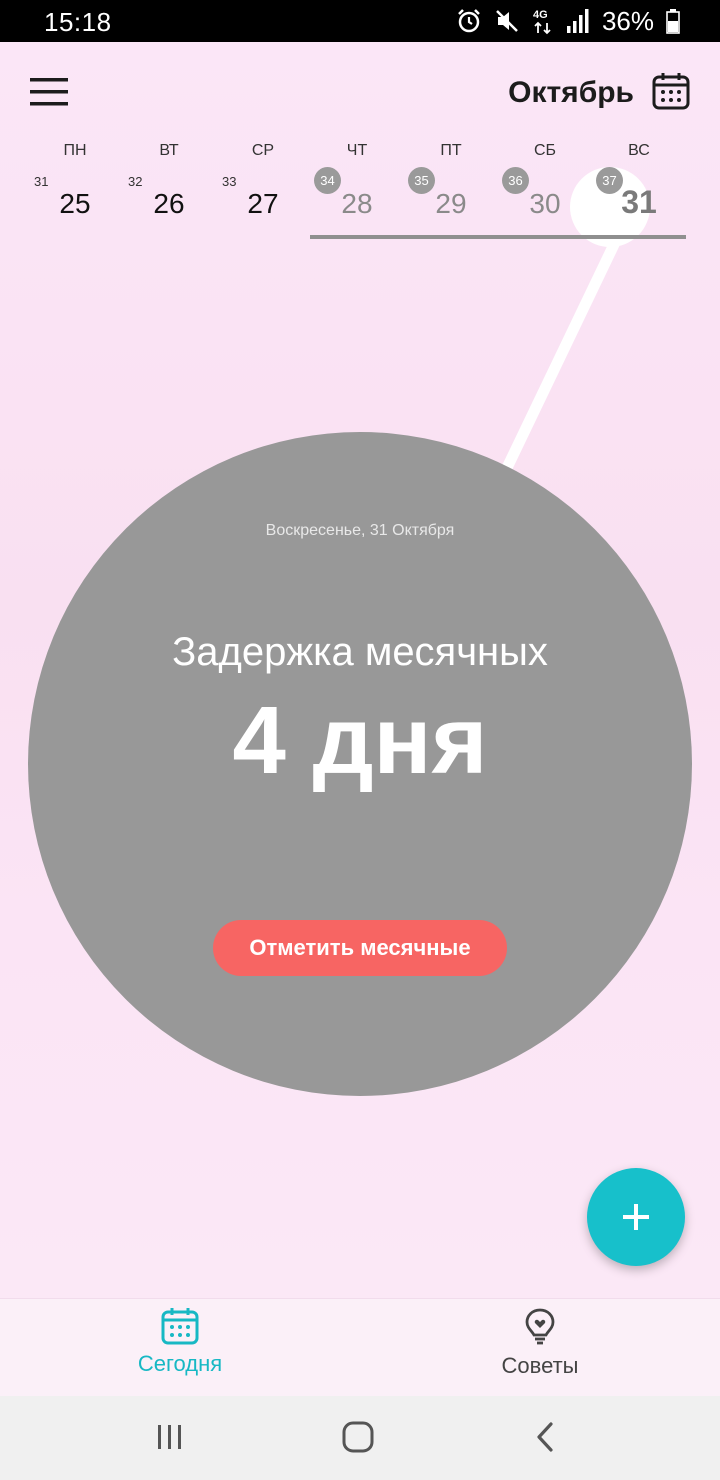 The image size is (720, 1480). What do you see at coordinates (545, 150) in the screenshot?
I see `day-name: СБ` at bounding box center [545, 150].